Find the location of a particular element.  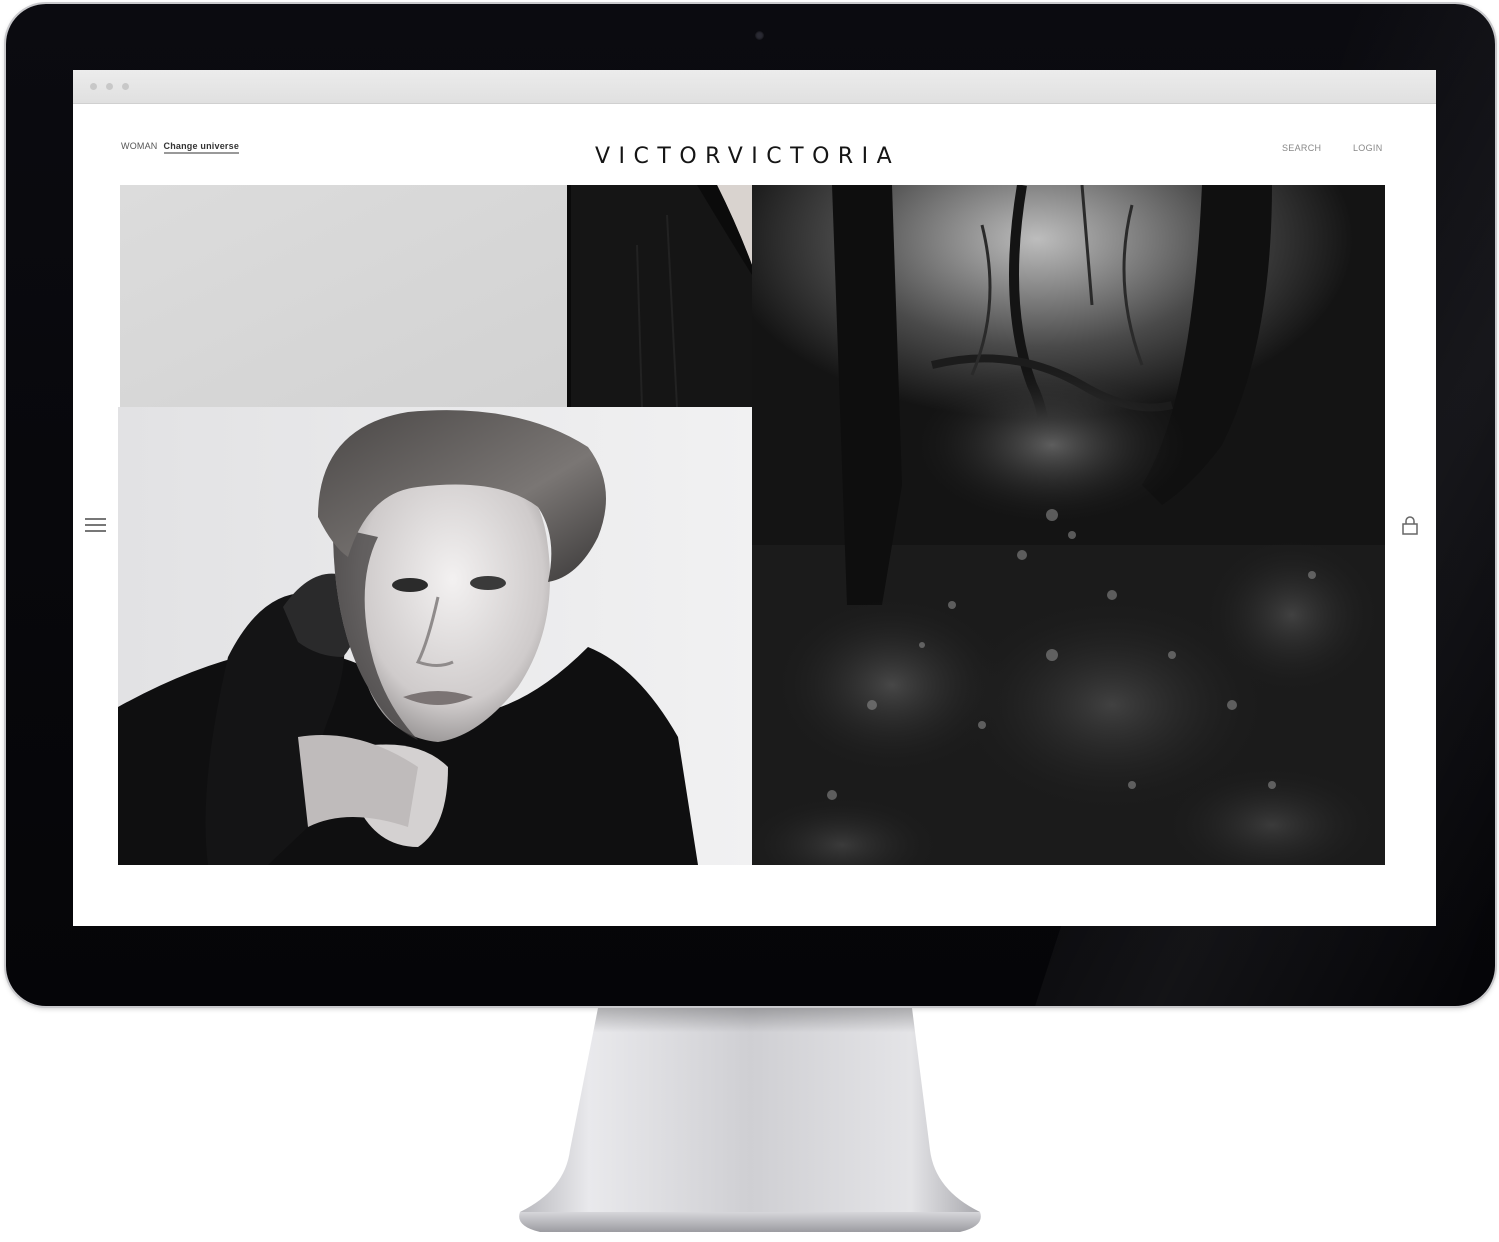

change-universe-link: Change universe is located at coordinates (201, 147).